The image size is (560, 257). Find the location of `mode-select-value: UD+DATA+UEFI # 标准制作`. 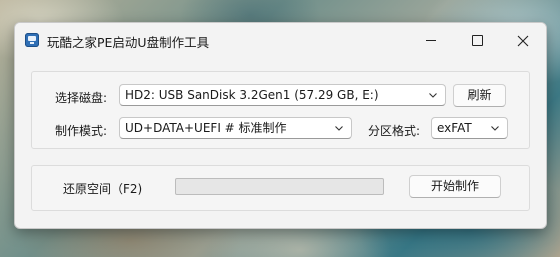

mode-select-value: UD+DATA+UEFI # 标准制作 is located at coordinates (206, 128).